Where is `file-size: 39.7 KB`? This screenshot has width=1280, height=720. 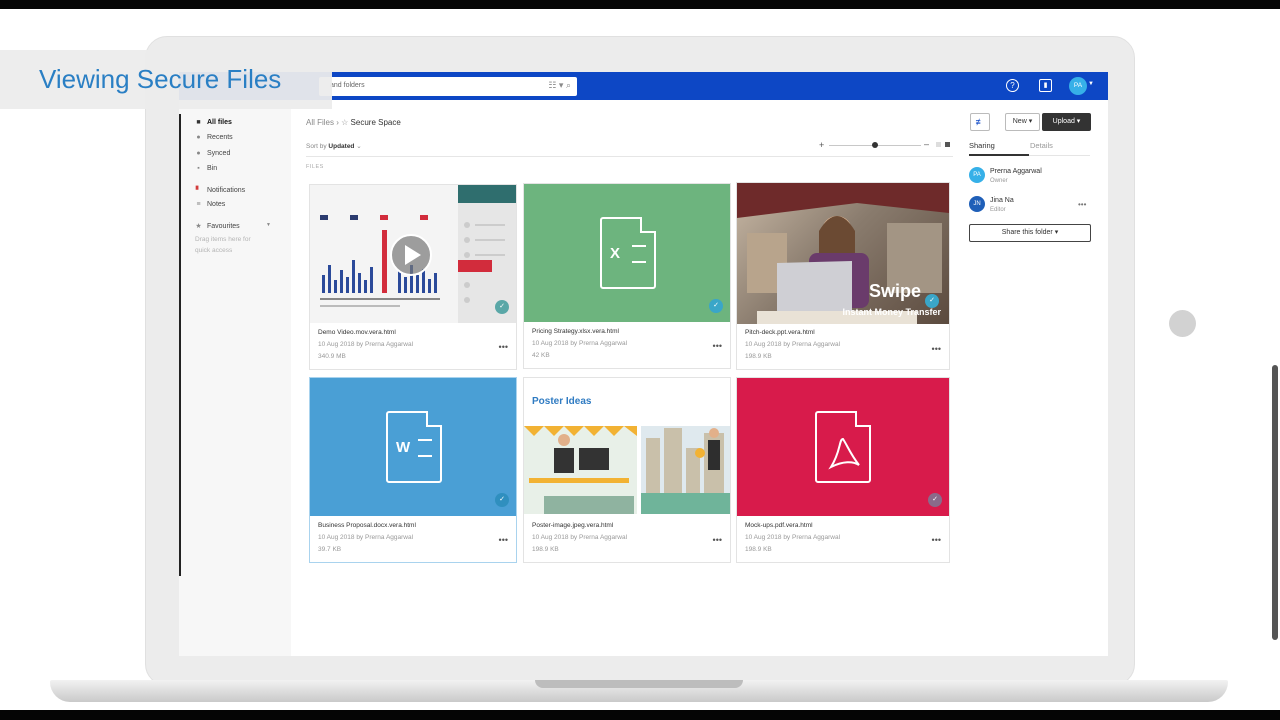 file-size: 39.7 KB is located at coordinates (330, 549).